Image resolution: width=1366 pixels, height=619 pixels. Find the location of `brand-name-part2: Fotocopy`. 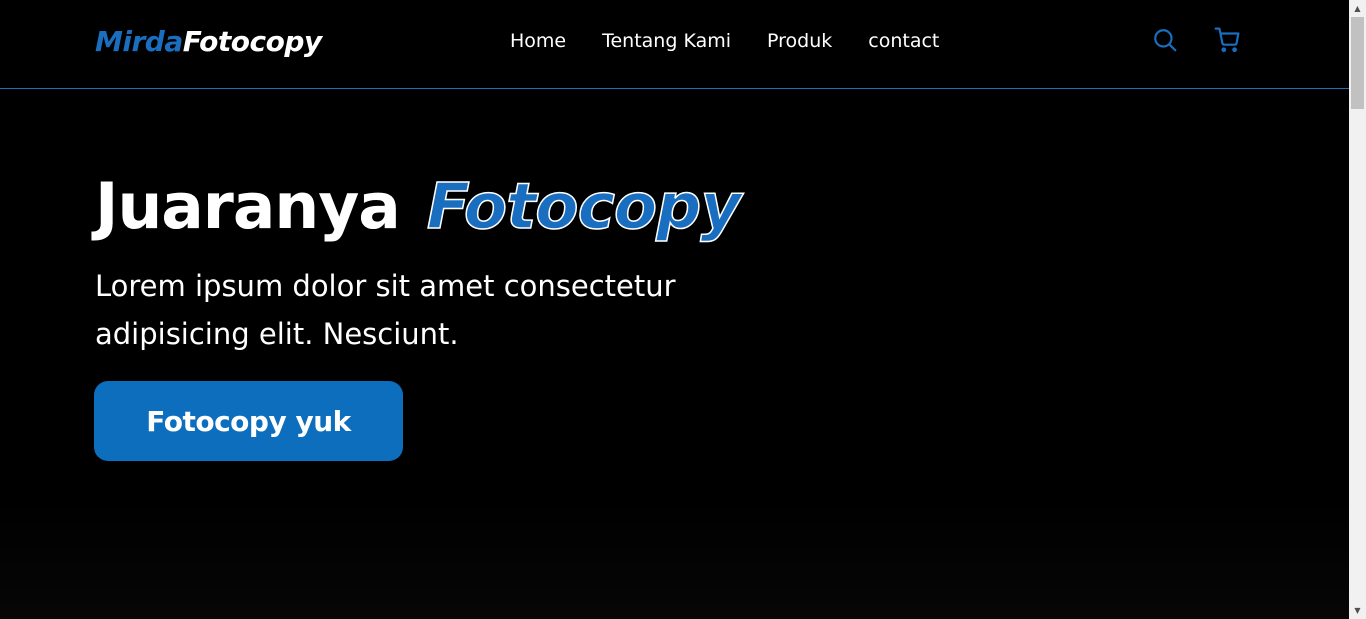

brand-name-part2: Fotocopy is located at coordinates (252, 41).